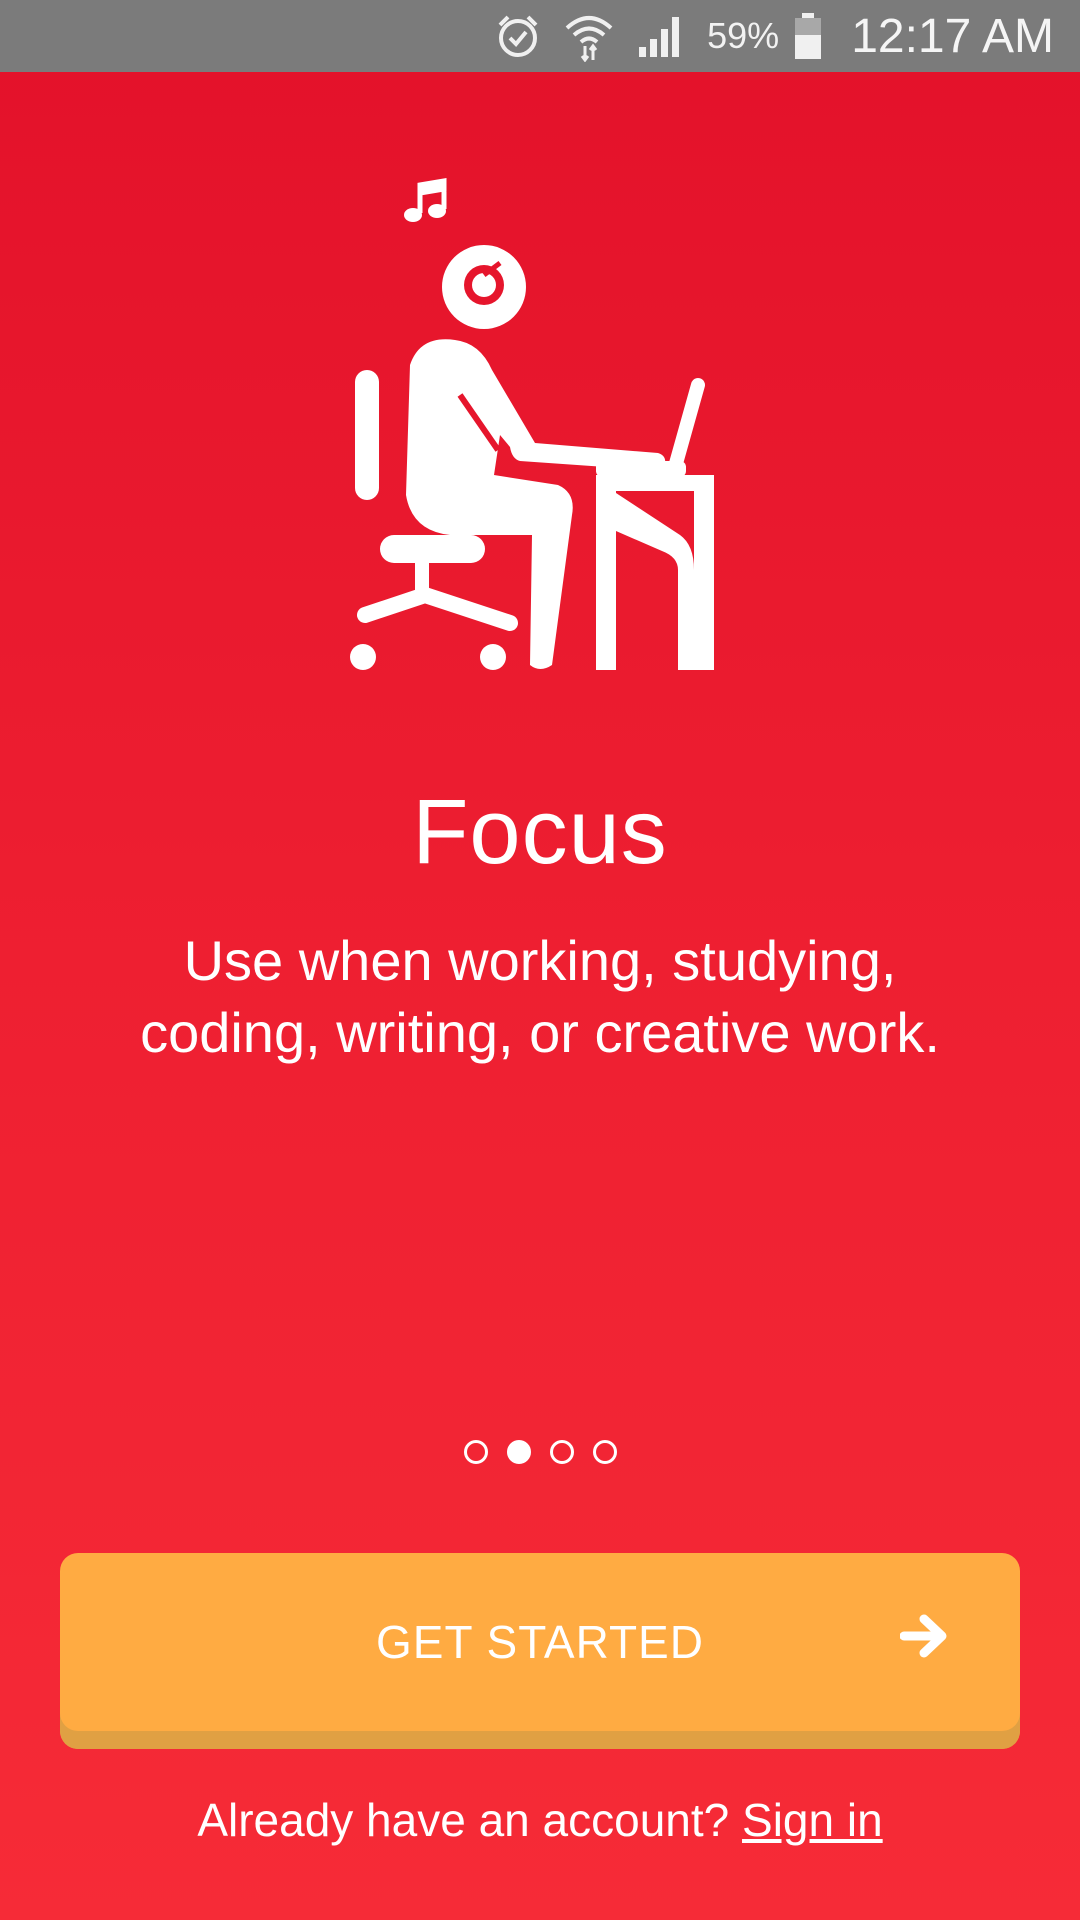 The width and height of the screenshot is (1080, 1920). I want to click on get-started-button: GET STARTED, so click(540, 1651).